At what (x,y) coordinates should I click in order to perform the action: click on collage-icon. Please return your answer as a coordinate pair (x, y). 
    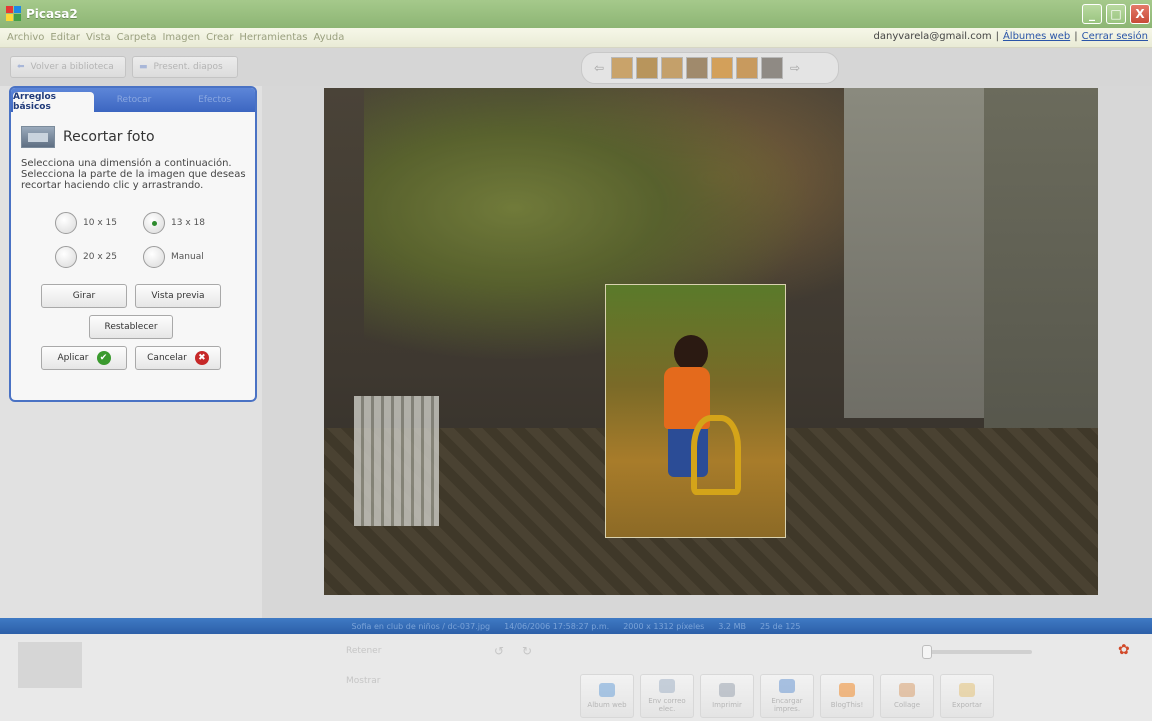
    Looking at the image, I should click on (907, 690).